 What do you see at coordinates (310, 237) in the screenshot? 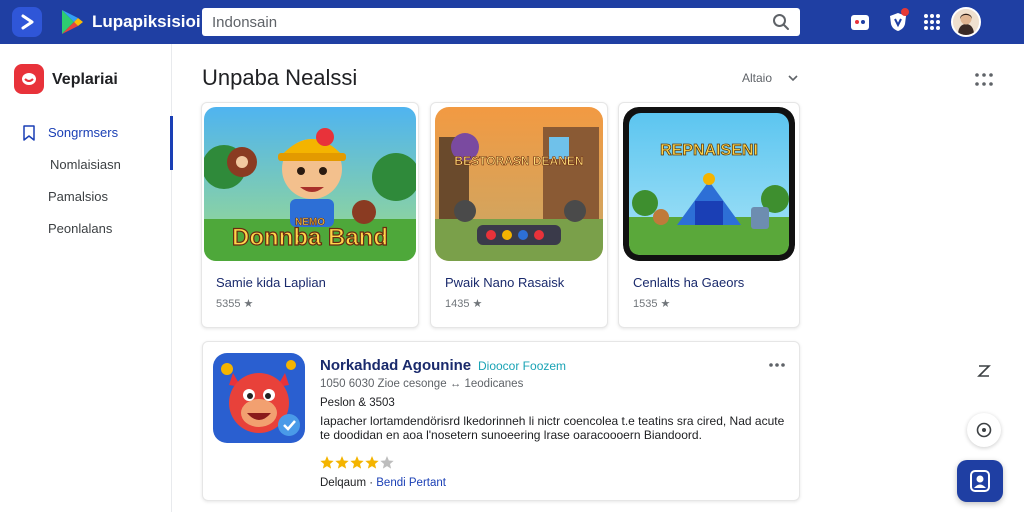
I see `game-art-title: Donnba Band` at bounding box center [310, 237].